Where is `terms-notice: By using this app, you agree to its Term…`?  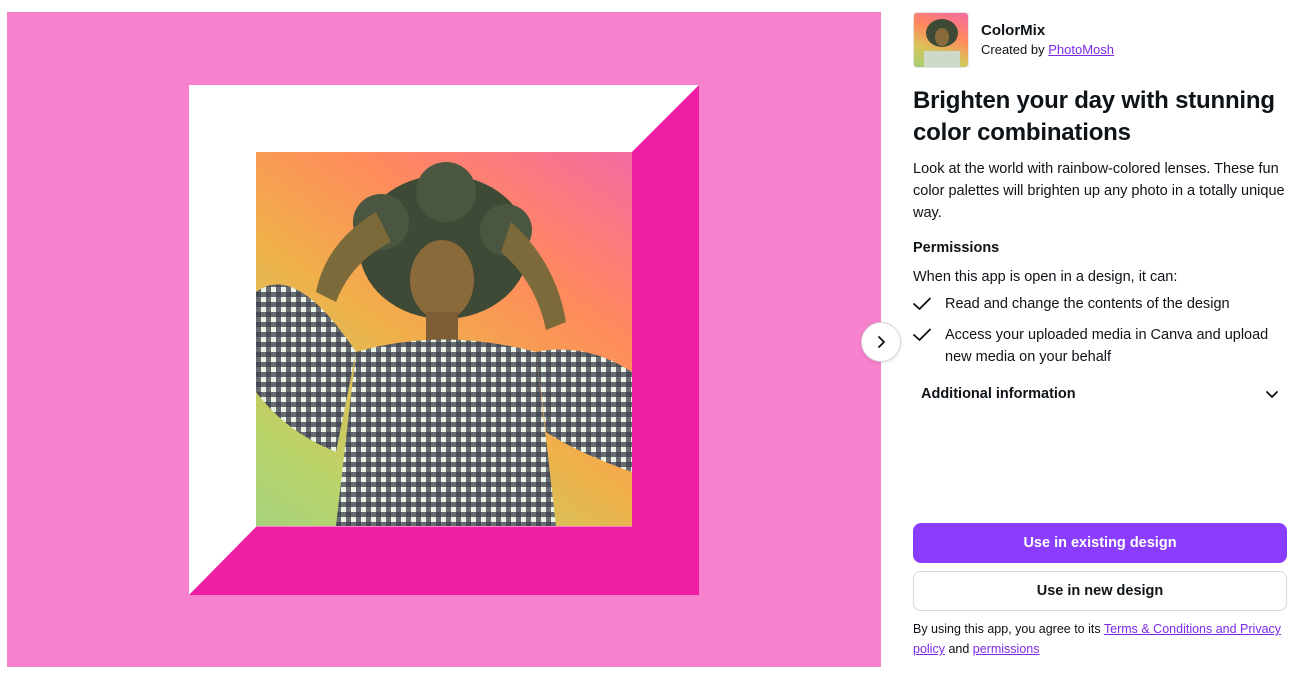
terms-notice: By using this app, you agree to its Term… is located at coordinates (1100, 639).